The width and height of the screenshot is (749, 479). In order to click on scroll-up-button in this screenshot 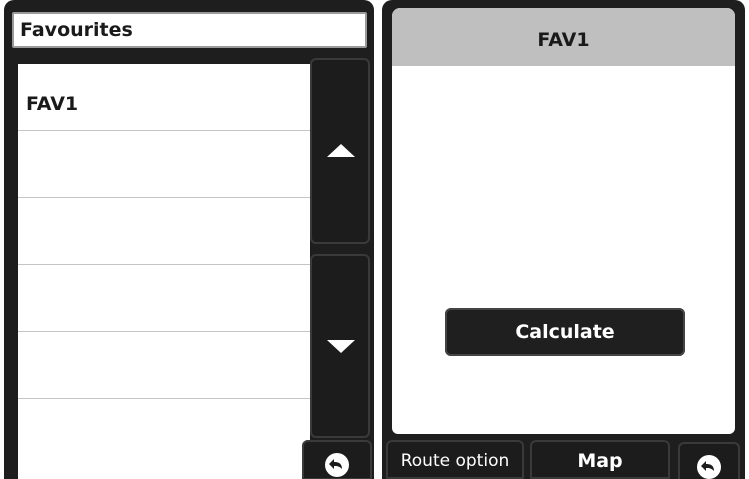, I will do `click(340, 151)`.